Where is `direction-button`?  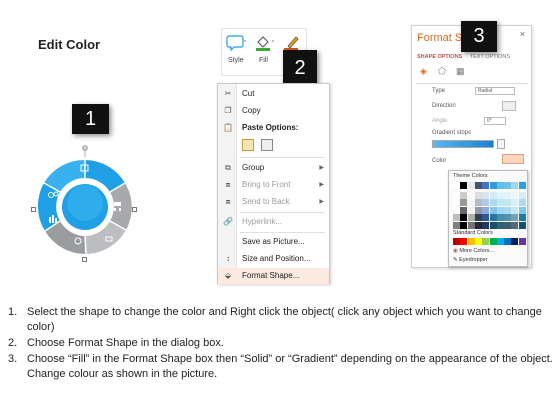 direction-button is located at coordinates (509, 106).